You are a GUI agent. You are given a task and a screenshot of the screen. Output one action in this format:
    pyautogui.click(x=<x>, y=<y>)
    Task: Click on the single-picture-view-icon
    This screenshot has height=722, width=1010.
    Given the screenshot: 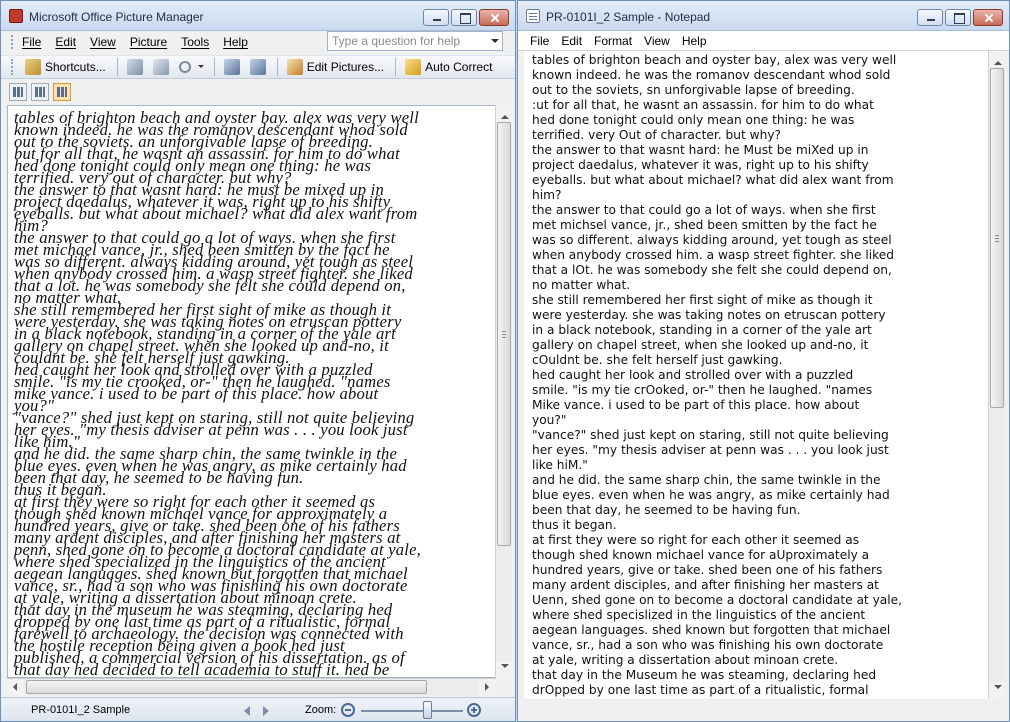 What is the action you would take?
    pyautogui.click(x=62, y=92)
    